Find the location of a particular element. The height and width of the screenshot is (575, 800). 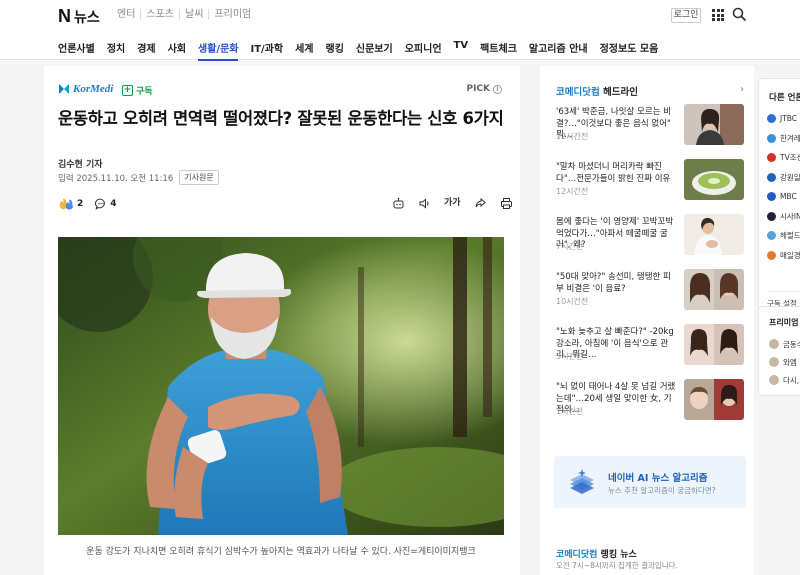

category-tab: 세계 is located at coordinates (304, 47).